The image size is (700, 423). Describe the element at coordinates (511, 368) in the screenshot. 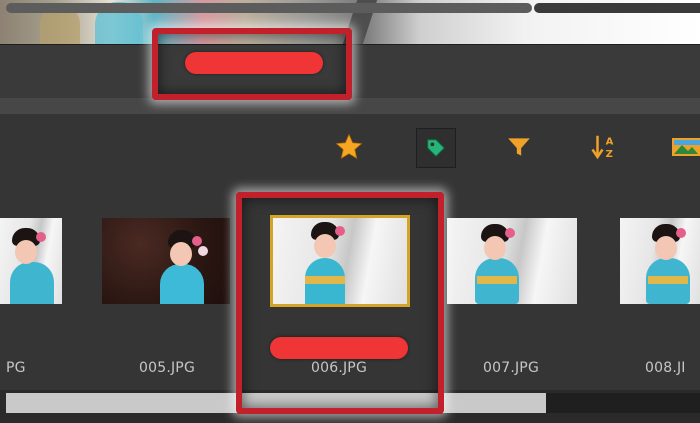

I see `thumbnail-filename: 007.JPG` at that location.